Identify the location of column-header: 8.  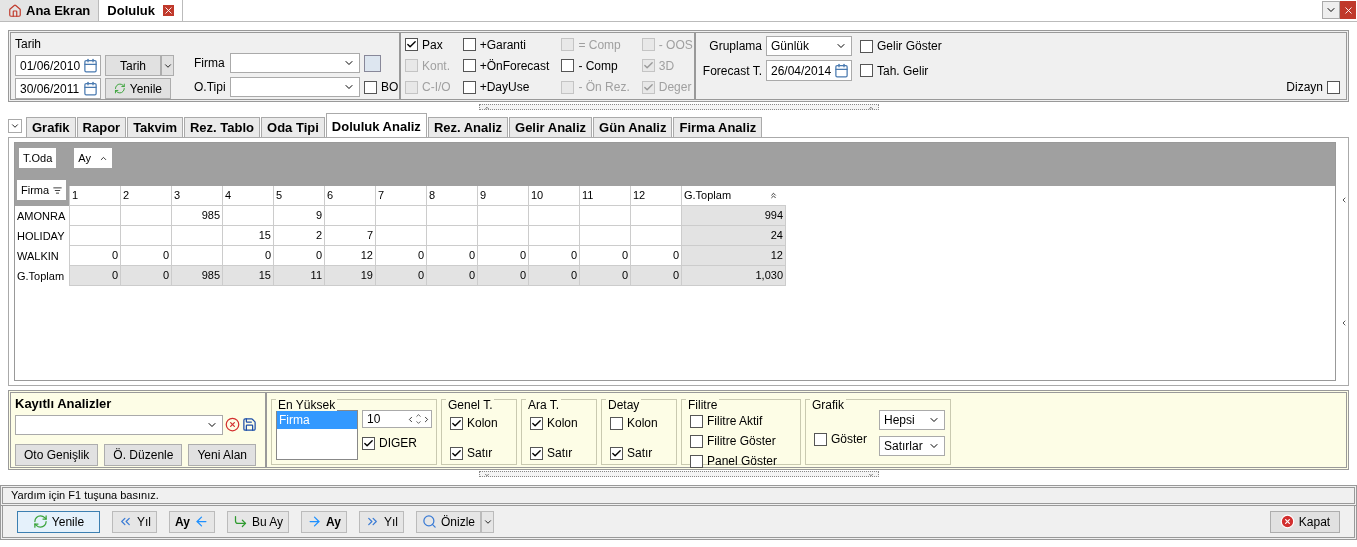
(451, 195).